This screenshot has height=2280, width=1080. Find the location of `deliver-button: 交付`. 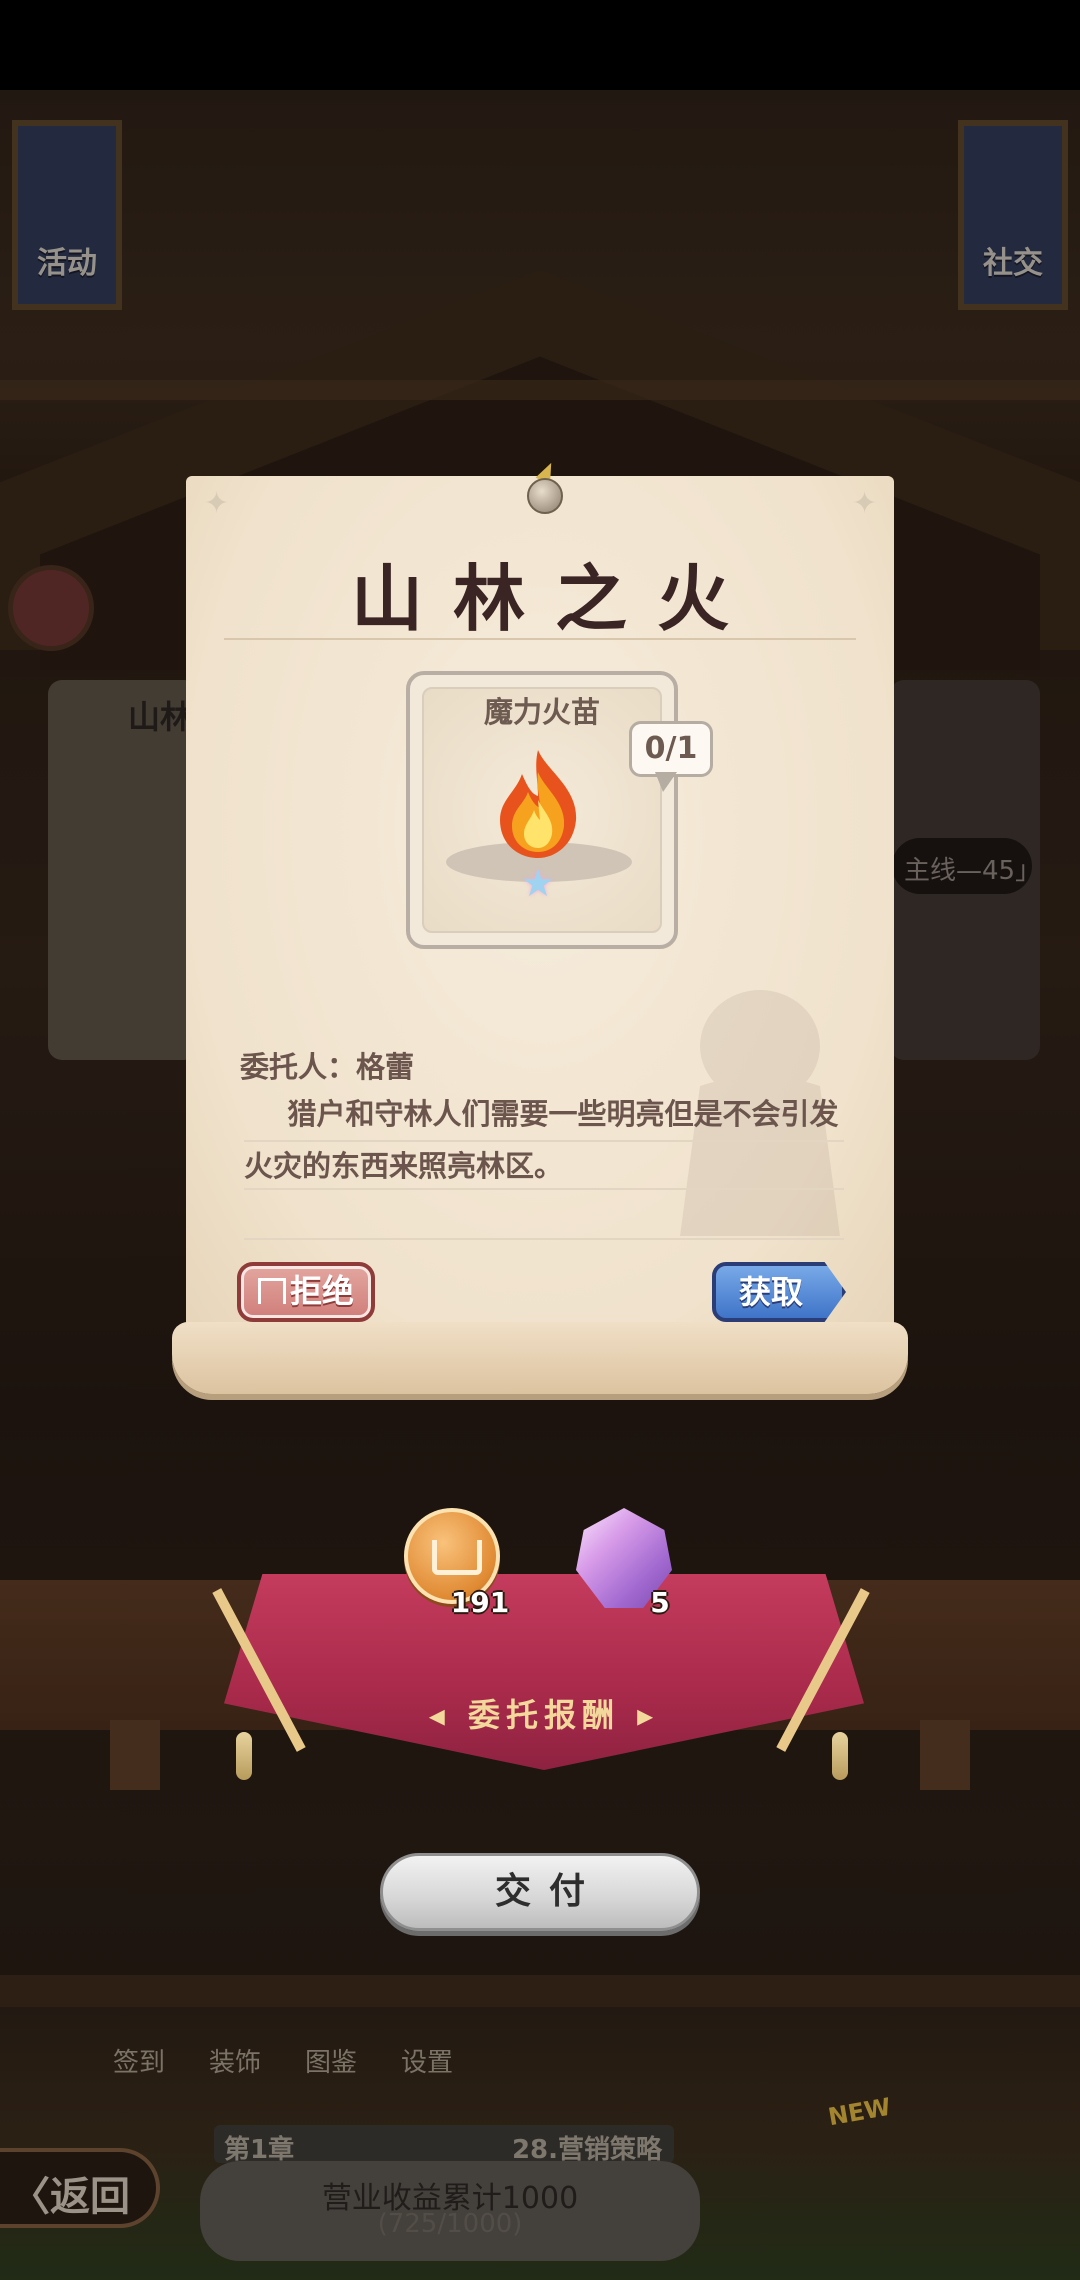

deliver-button: 交付 is located at coordinates (540, 1892).